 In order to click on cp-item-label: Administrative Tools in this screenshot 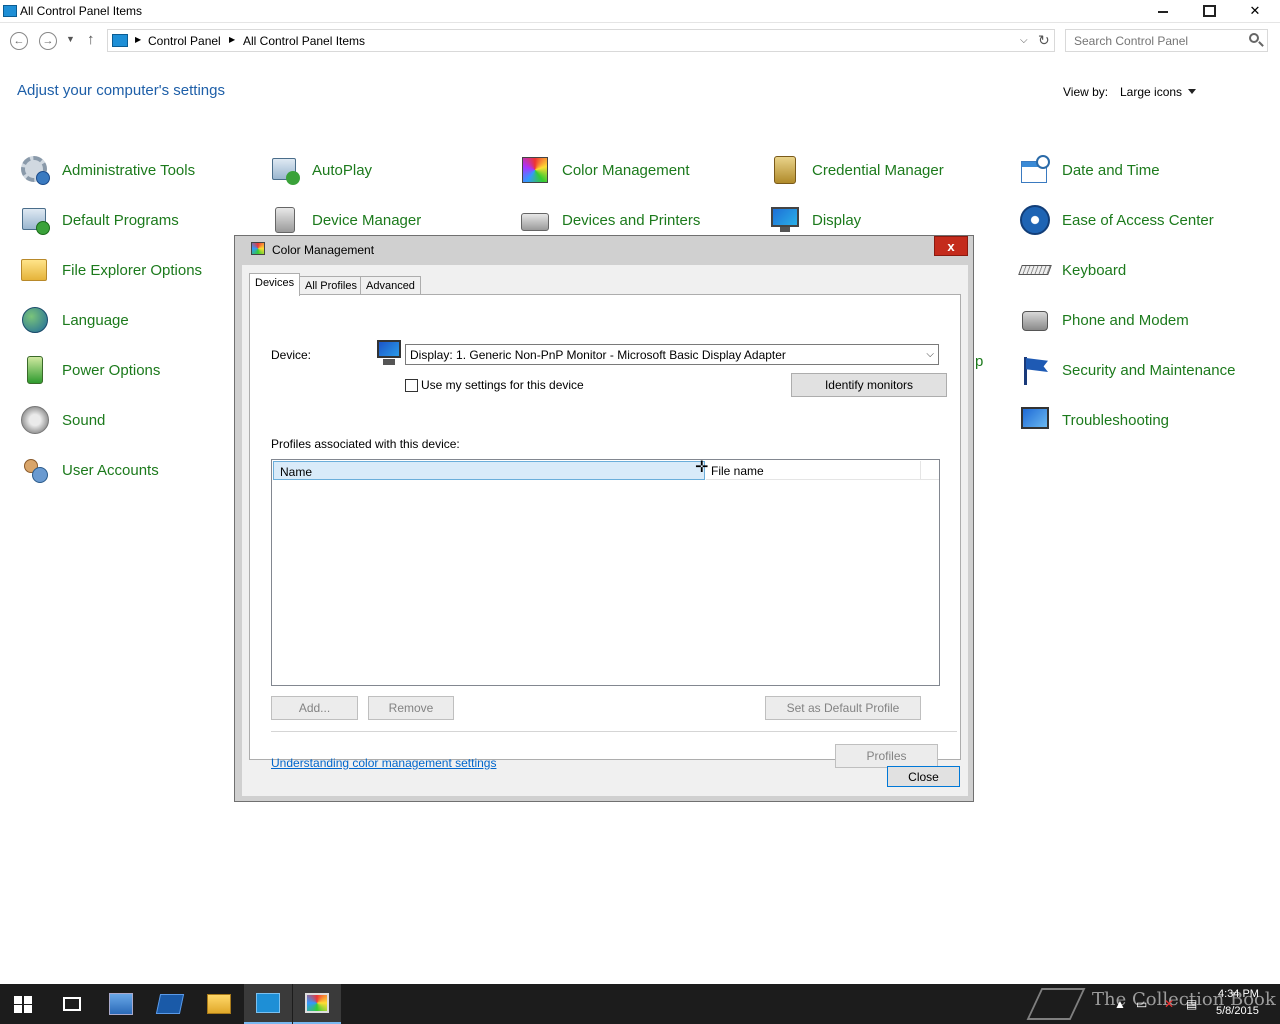, I will do `click(128, 170)`.